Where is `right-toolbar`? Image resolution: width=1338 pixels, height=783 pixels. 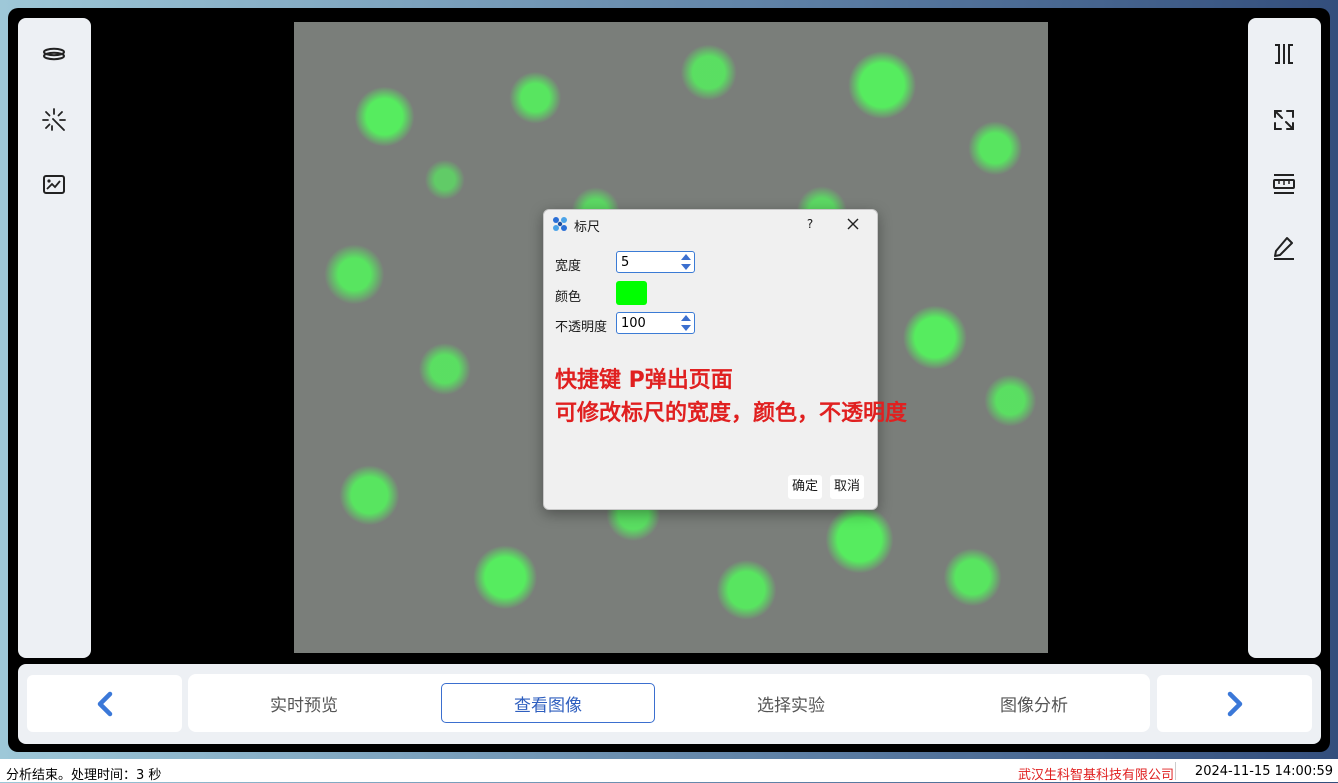
right-toolbar is located at coordinates (1284, 338).